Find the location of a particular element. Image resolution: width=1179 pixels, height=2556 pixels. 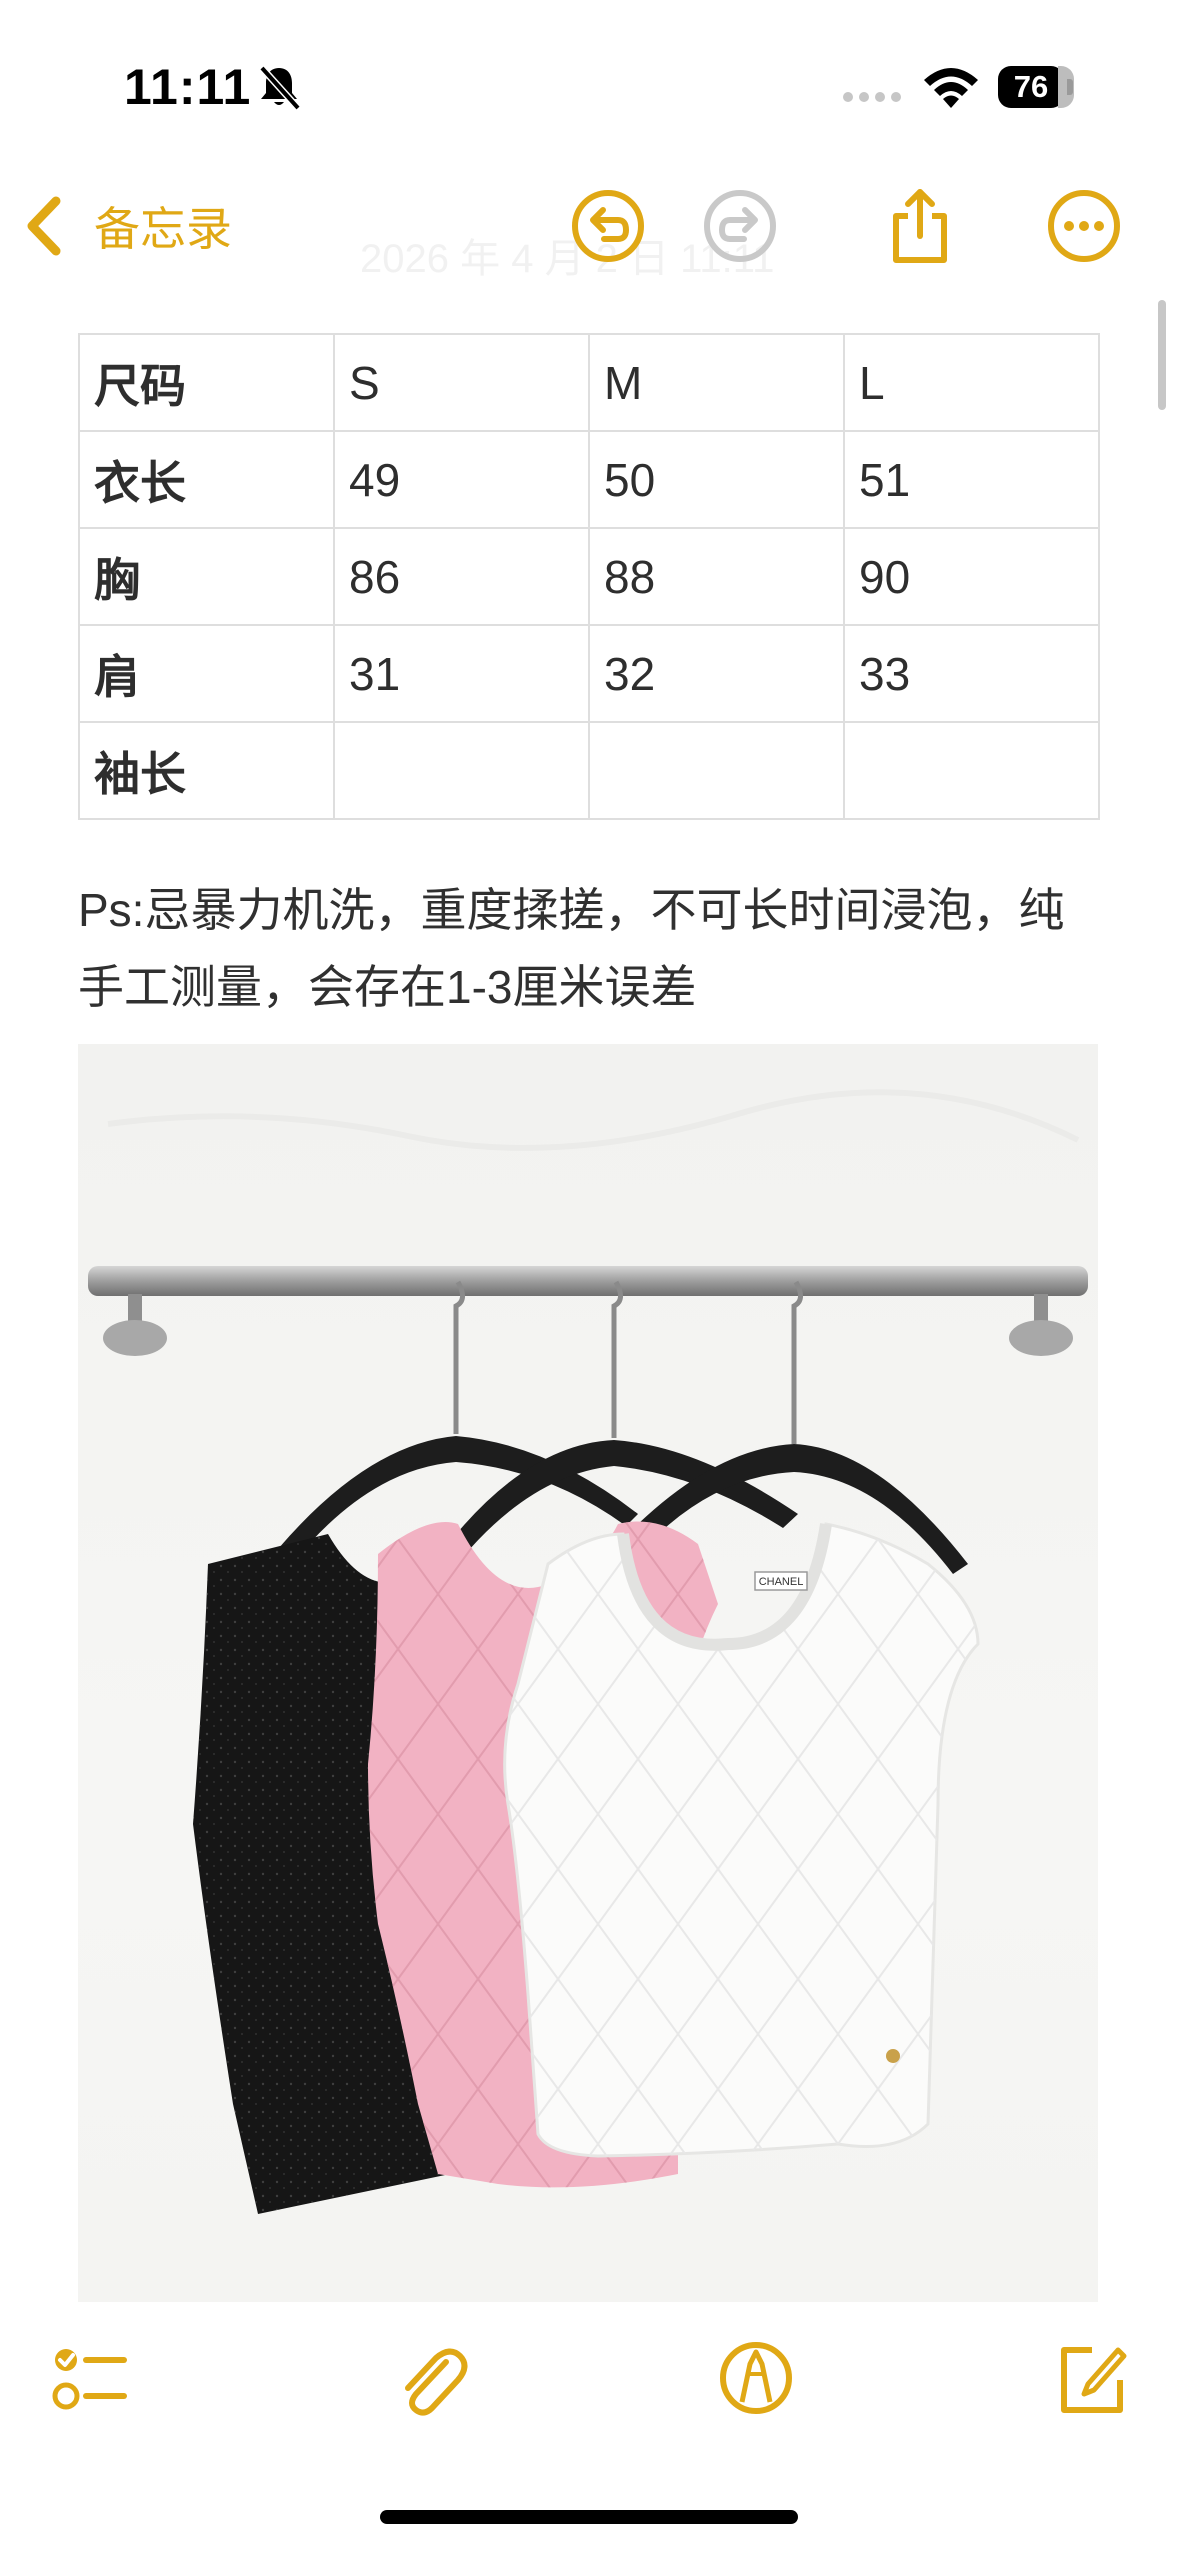

markup-pen-icon is located at coordinates (756, 2378).